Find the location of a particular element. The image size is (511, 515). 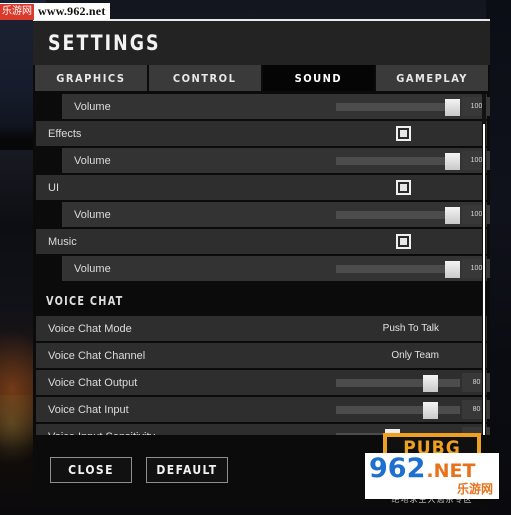

settings-row-label: Music is located at coordinates (62, 241).